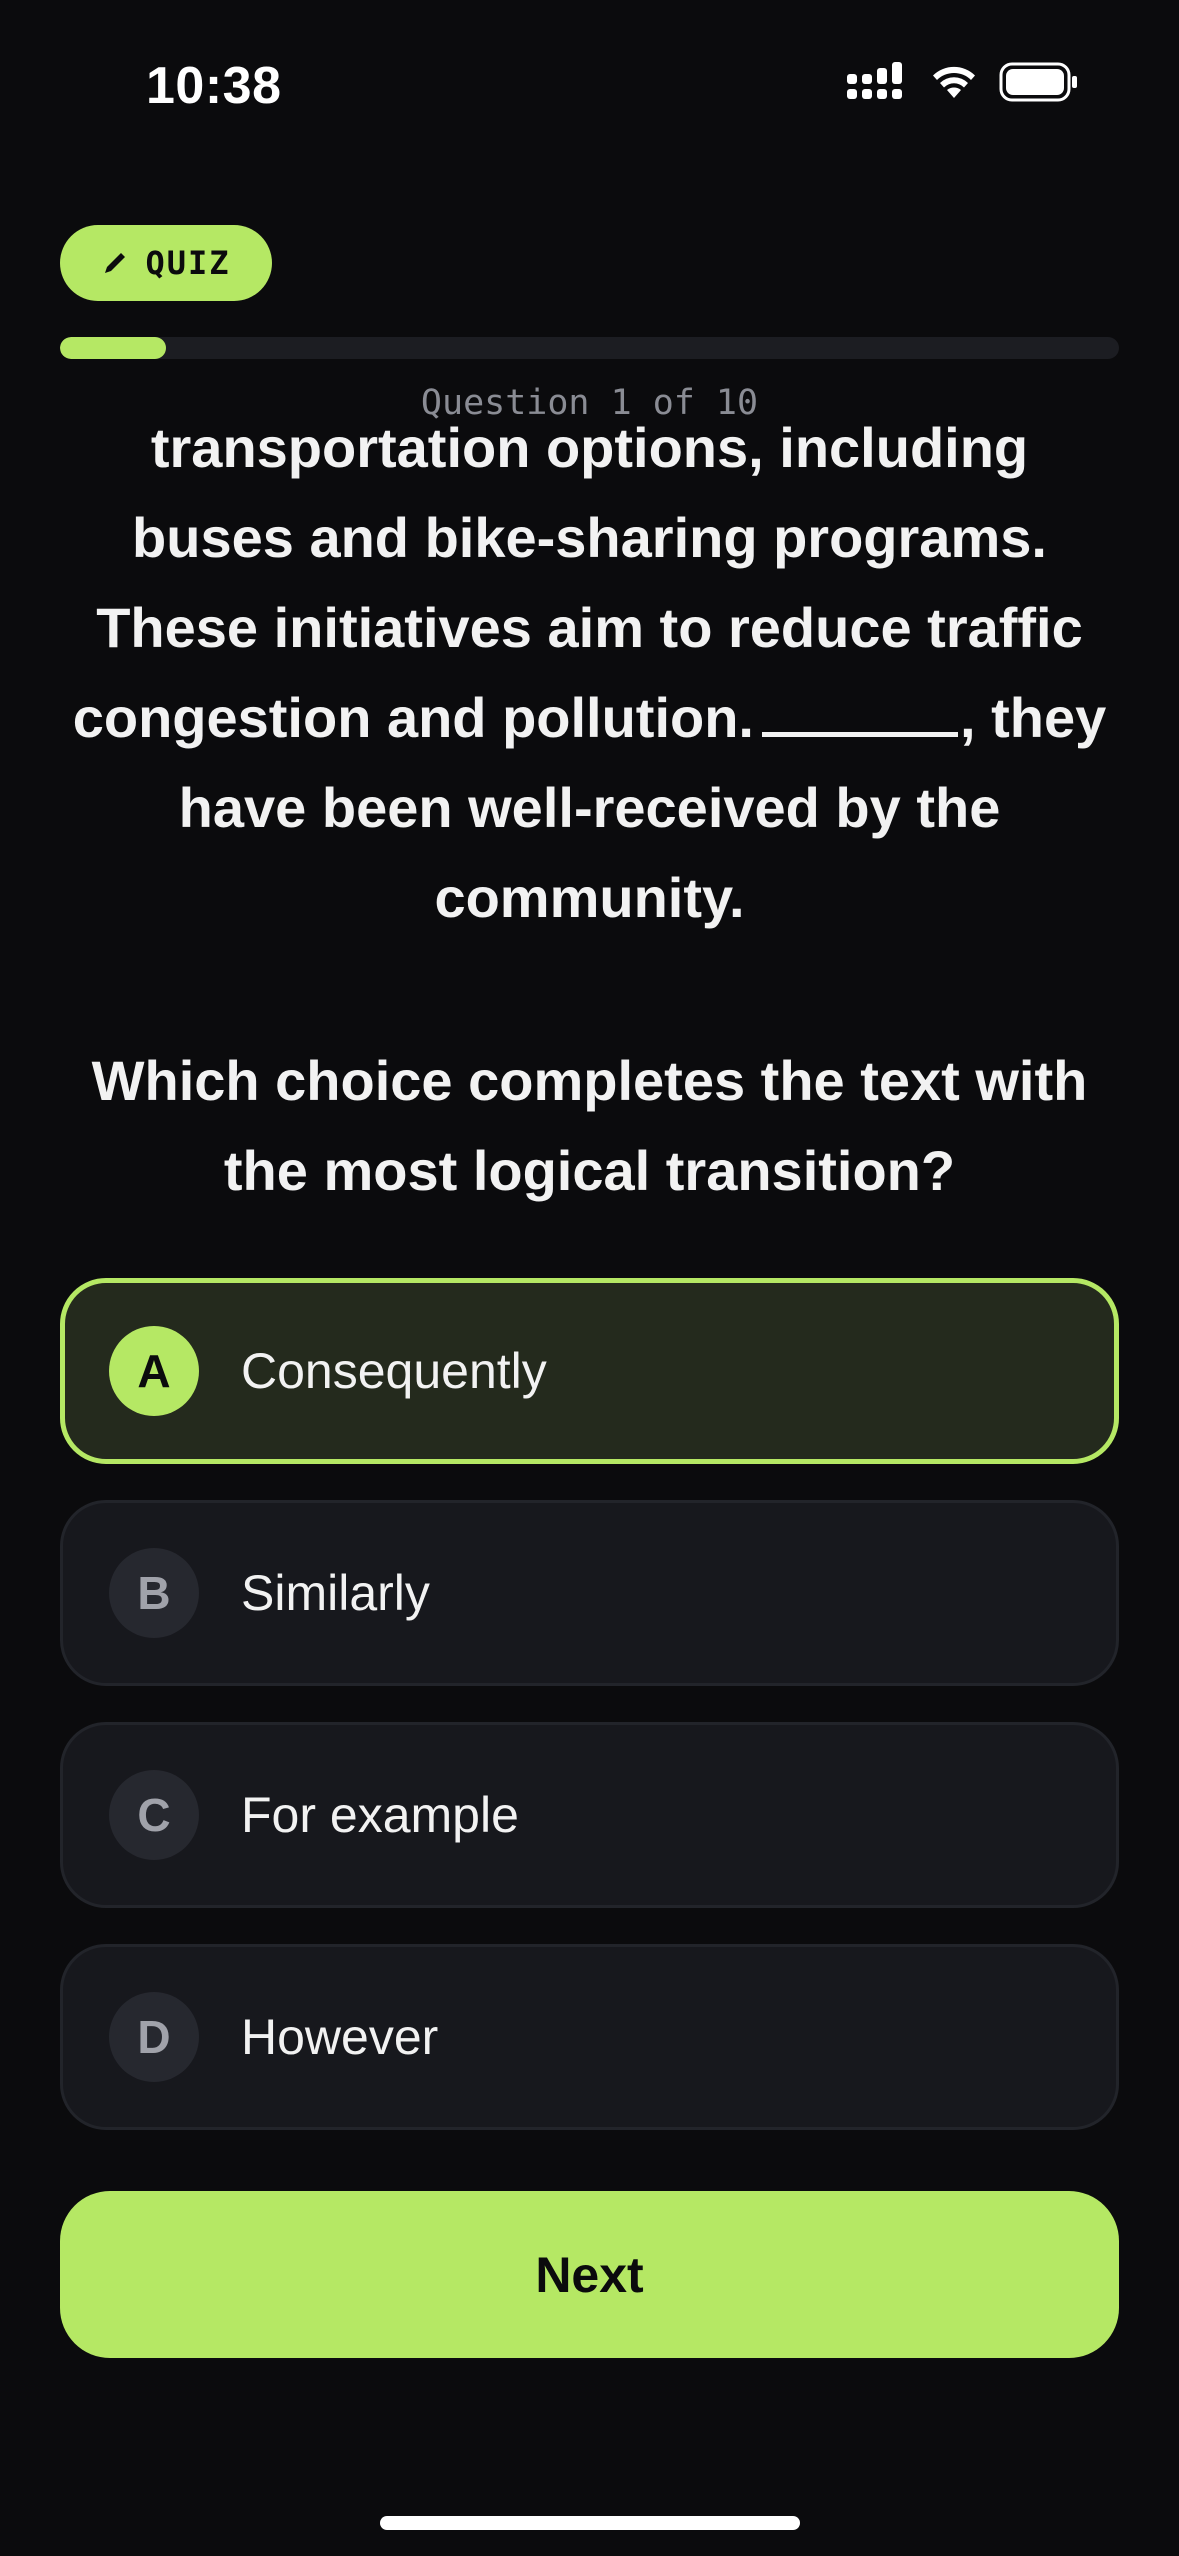 This screenshot has width=1179, height=2556. I want to click on option-d: D However, so click(589, 2037).